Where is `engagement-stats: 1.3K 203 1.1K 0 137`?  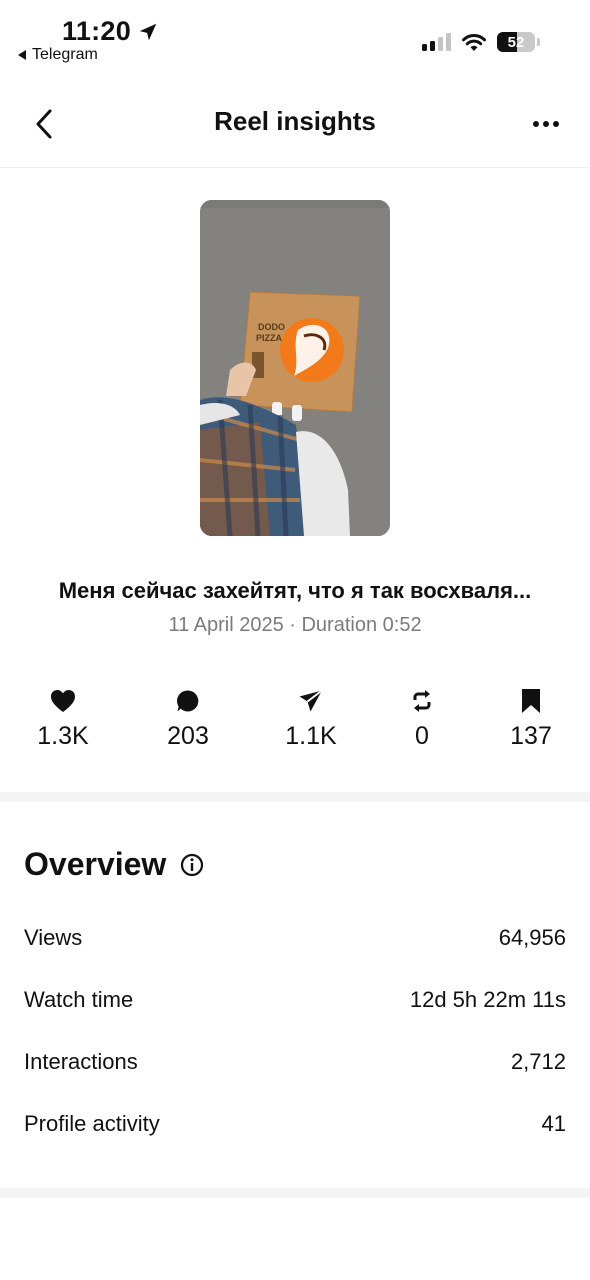
engagement-stats: 1.3K 203 1.1K 0 137 is located at coordinates (295, 726).